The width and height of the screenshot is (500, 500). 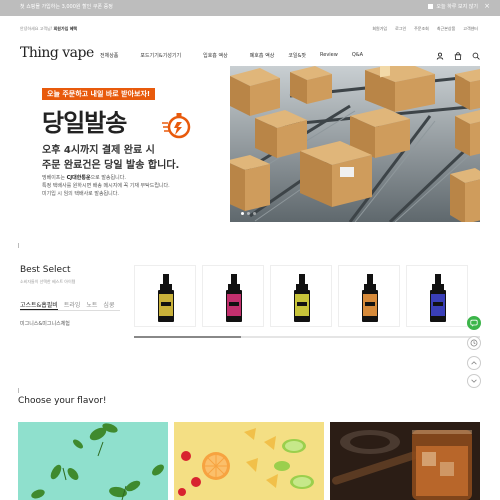 What do you see at coordinates (111, 165) in the screenshot?
I see `hero-subtitle-2: 주문 완료건은 당일 발송 합니다.` at bounding box center [111, 165].